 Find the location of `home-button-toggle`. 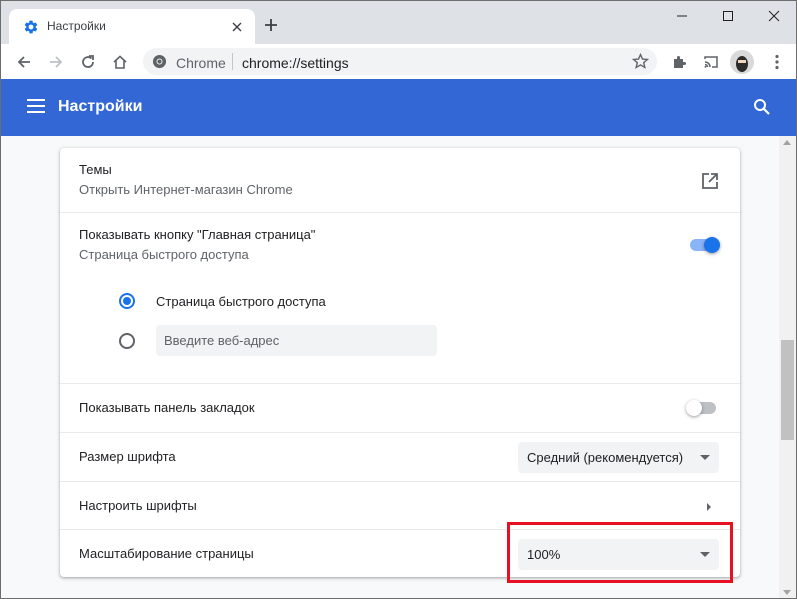

home-button-toggle is located at coordinates (704, 245).